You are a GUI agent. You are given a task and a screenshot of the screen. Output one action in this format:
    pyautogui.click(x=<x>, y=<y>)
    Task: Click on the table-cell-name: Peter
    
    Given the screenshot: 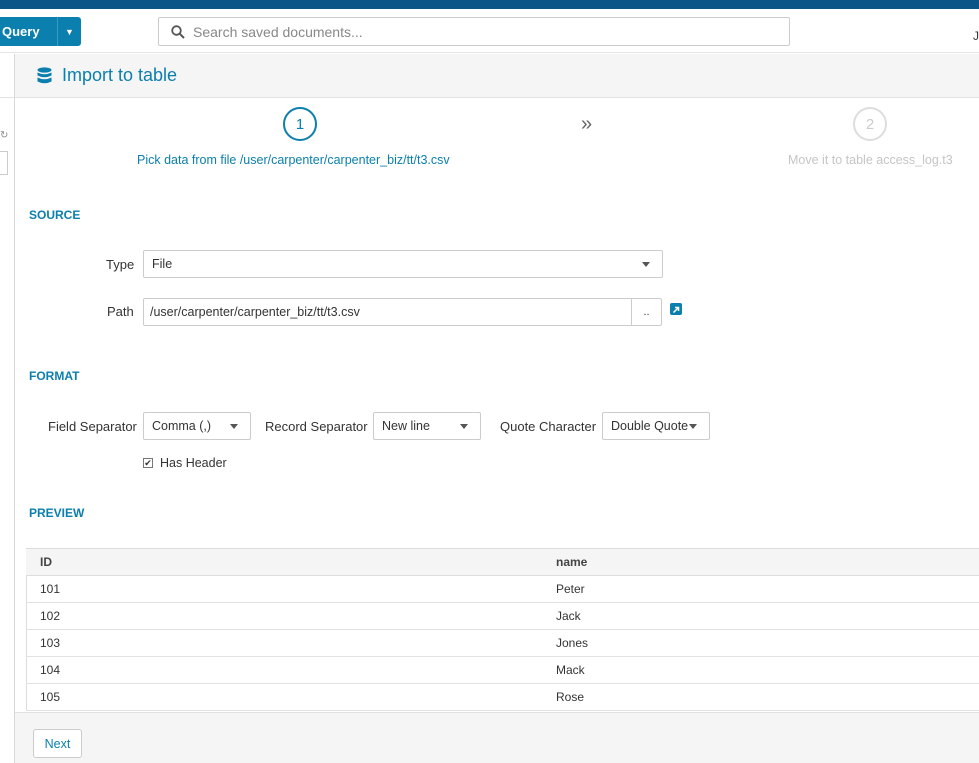 What is the action you would take?
    pyautogui.click(x=760, y=589)
    